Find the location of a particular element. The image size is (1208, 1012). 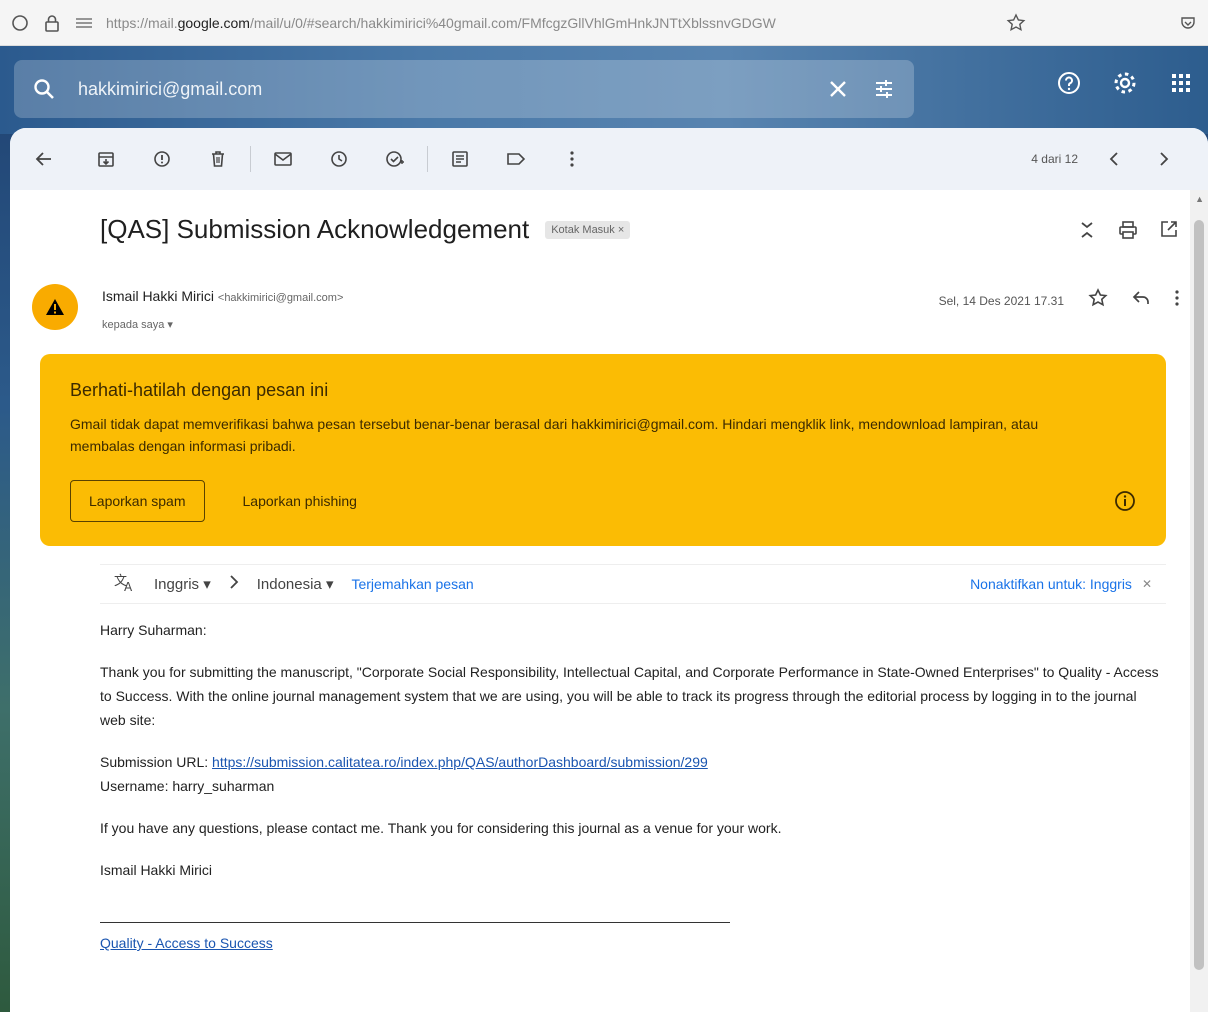

gmail-header: hakkimirici@gmail.com is located at coordinates (604, 90).